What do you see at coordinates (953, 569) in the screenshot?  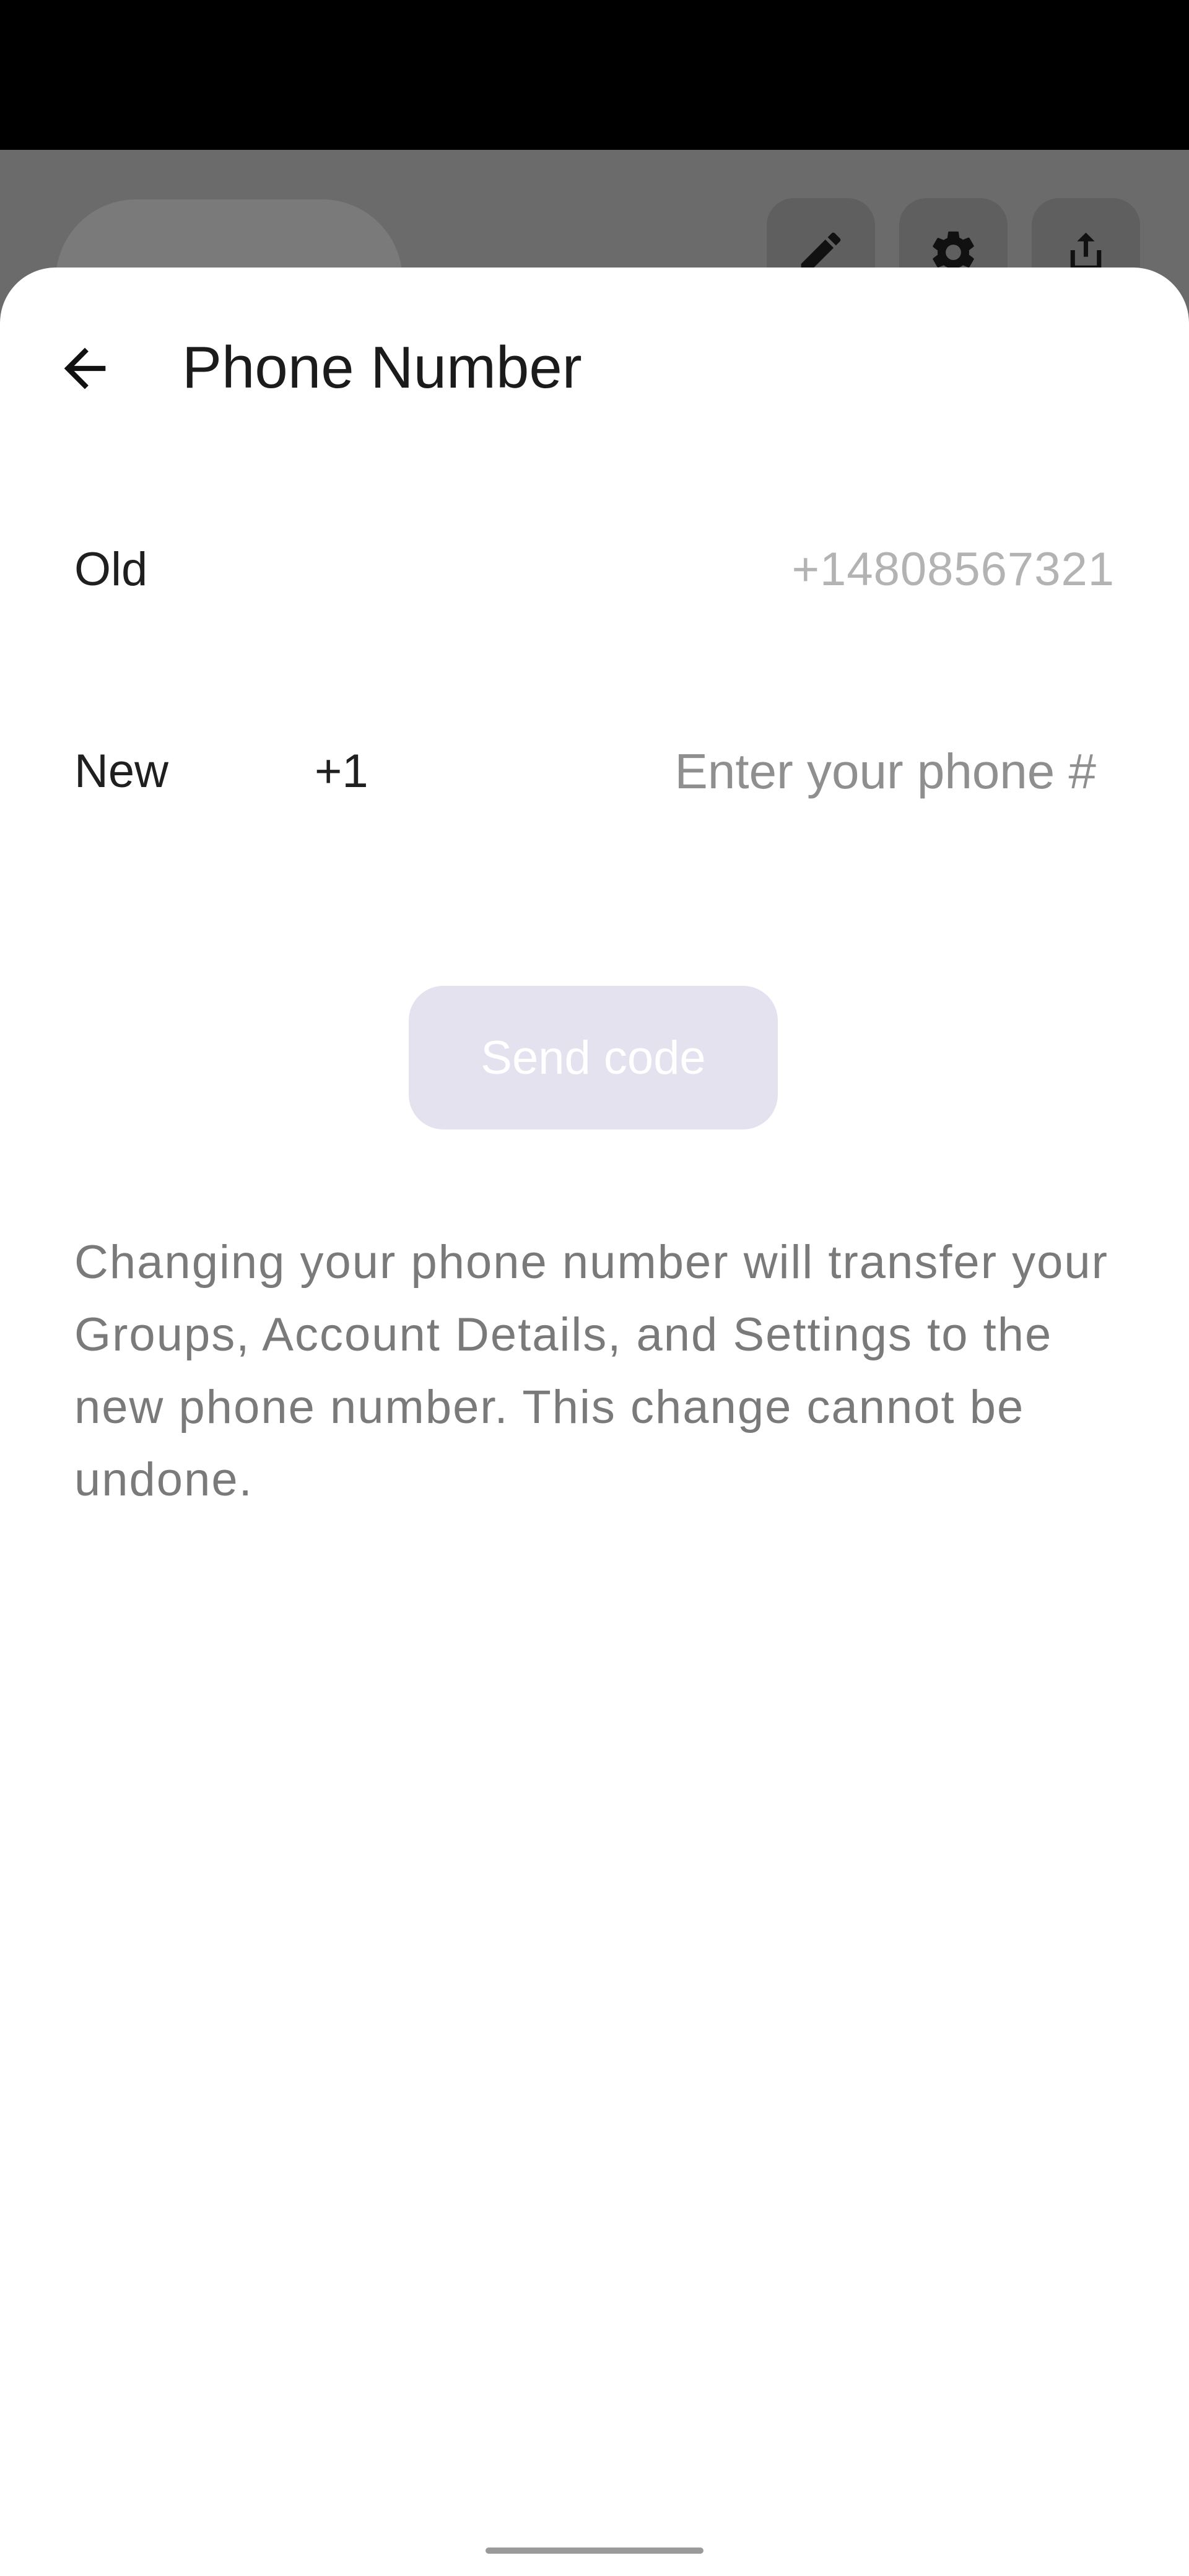 I see `old-number-value: +14808567321` at bounding box center [953, 569].